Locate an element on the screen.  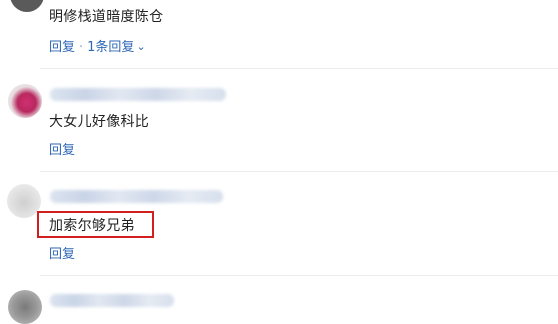
comment-text: 明修栈道暗度陈仓 is located at coordinates (106, 17).